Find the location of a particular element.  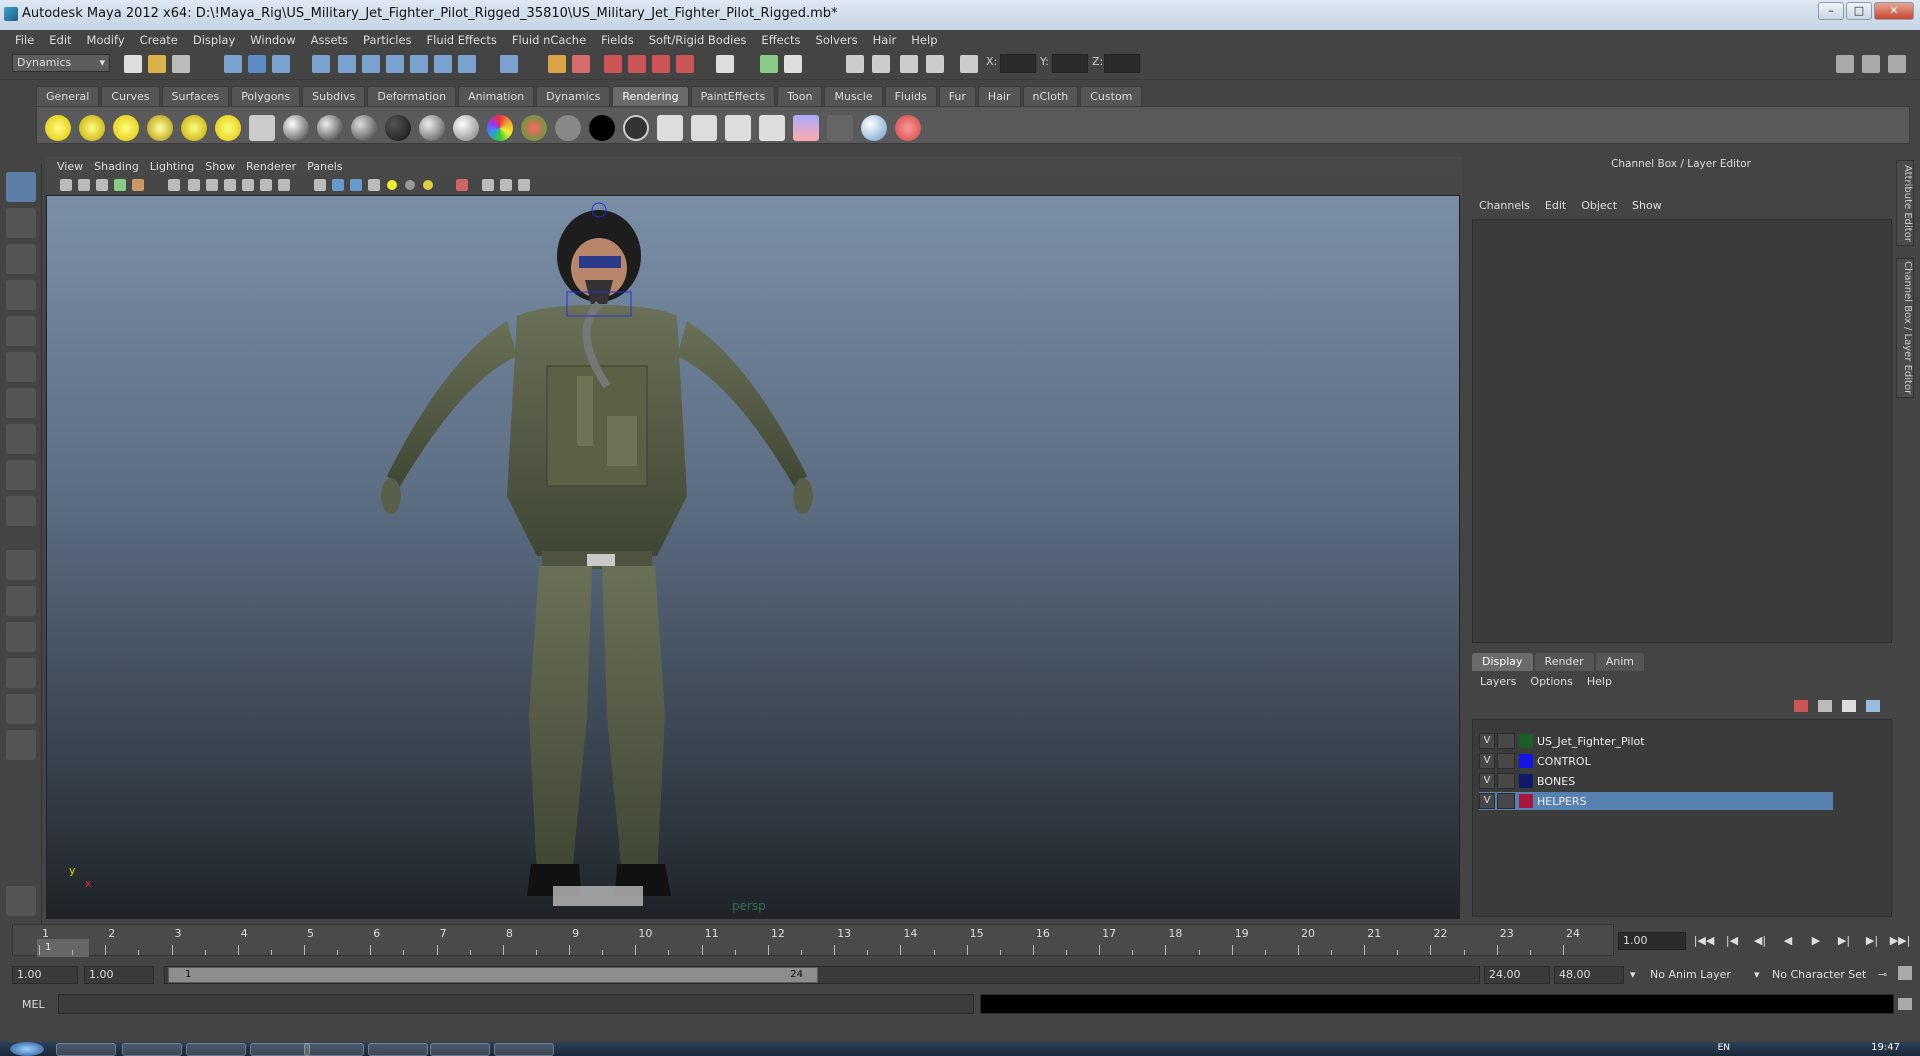

four-view-layout-icon is located at coordinates (21, 601).